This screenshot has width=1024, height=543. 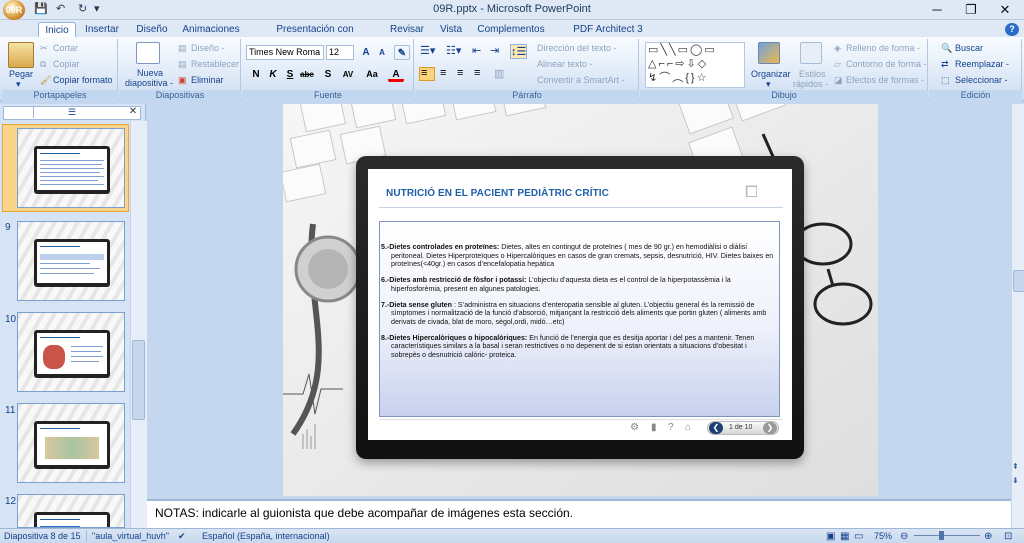 I want to click on tab-diseno: Diseño, so click(x=152, y=30).